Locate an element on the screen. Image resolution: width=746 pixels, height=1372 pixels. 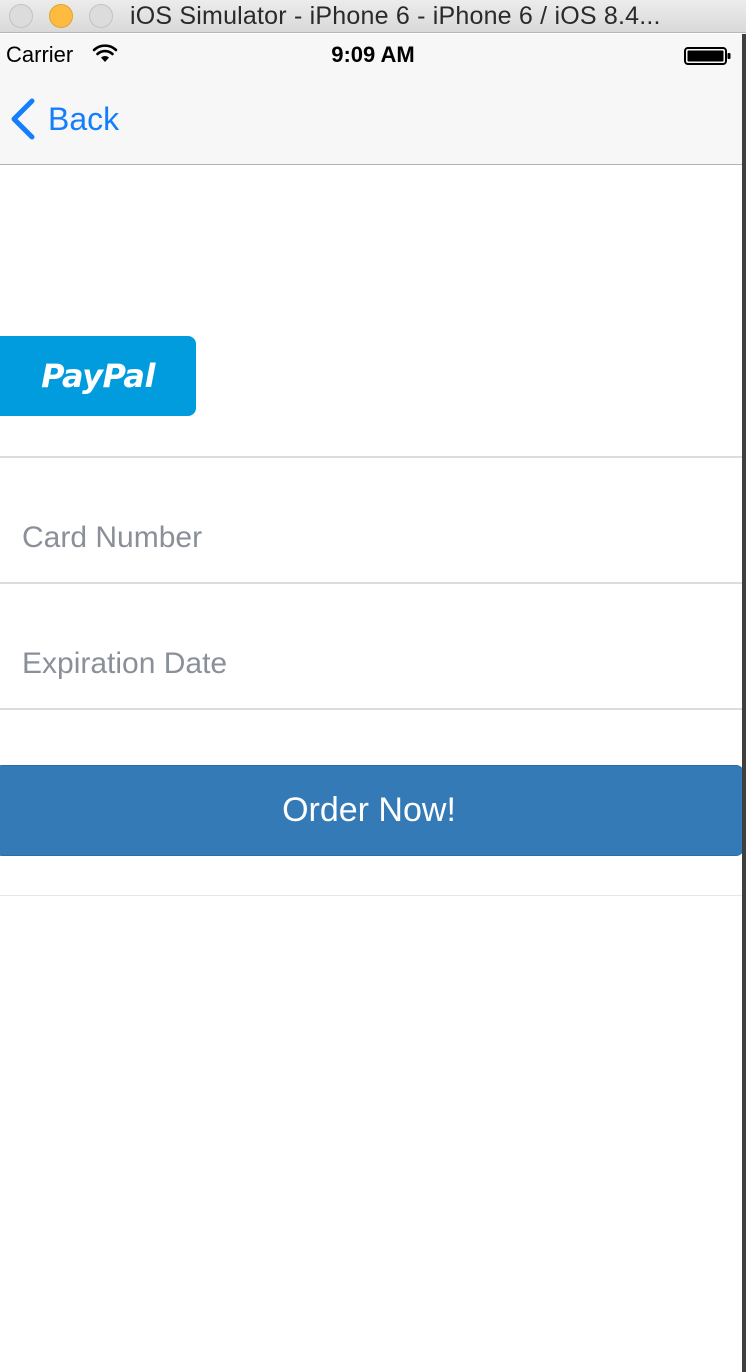
paypal-logo: PayPal is located at coordinates (98, 376).